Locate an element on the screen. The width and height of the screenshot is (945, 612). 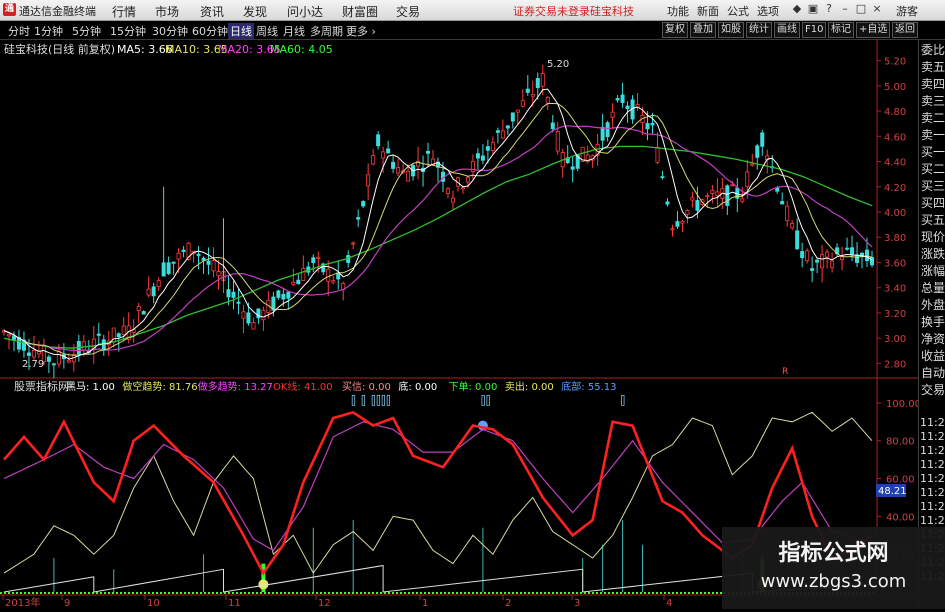
sidebar-item-2: 卖四 is located at coordinates (933, 84).